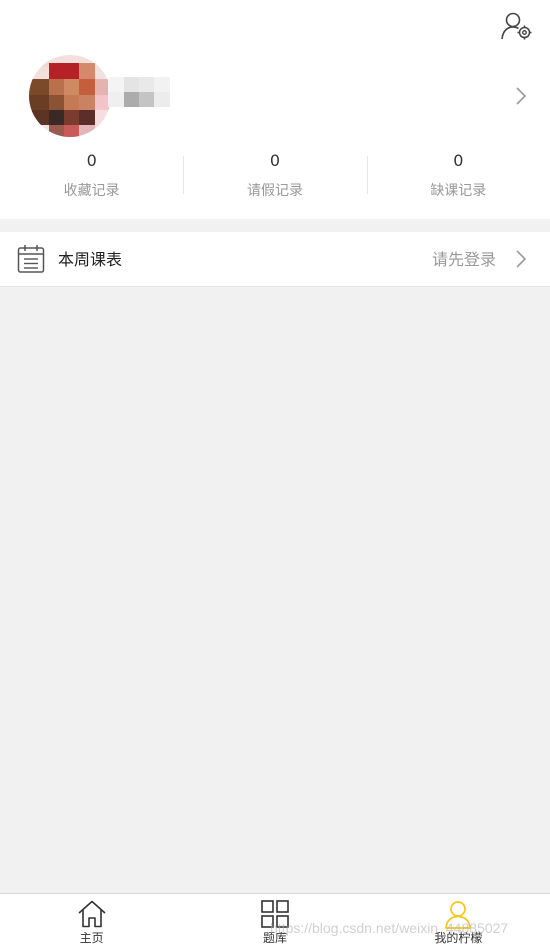  I want to click on schedule-title: 本周课表, so click(90, 259).